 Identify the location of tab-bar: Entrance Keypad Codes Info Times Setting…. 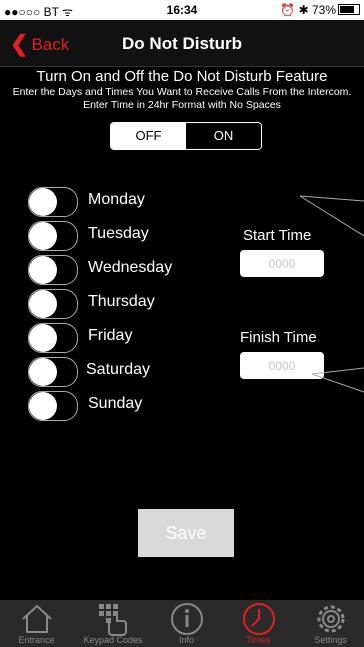
(182, 623).